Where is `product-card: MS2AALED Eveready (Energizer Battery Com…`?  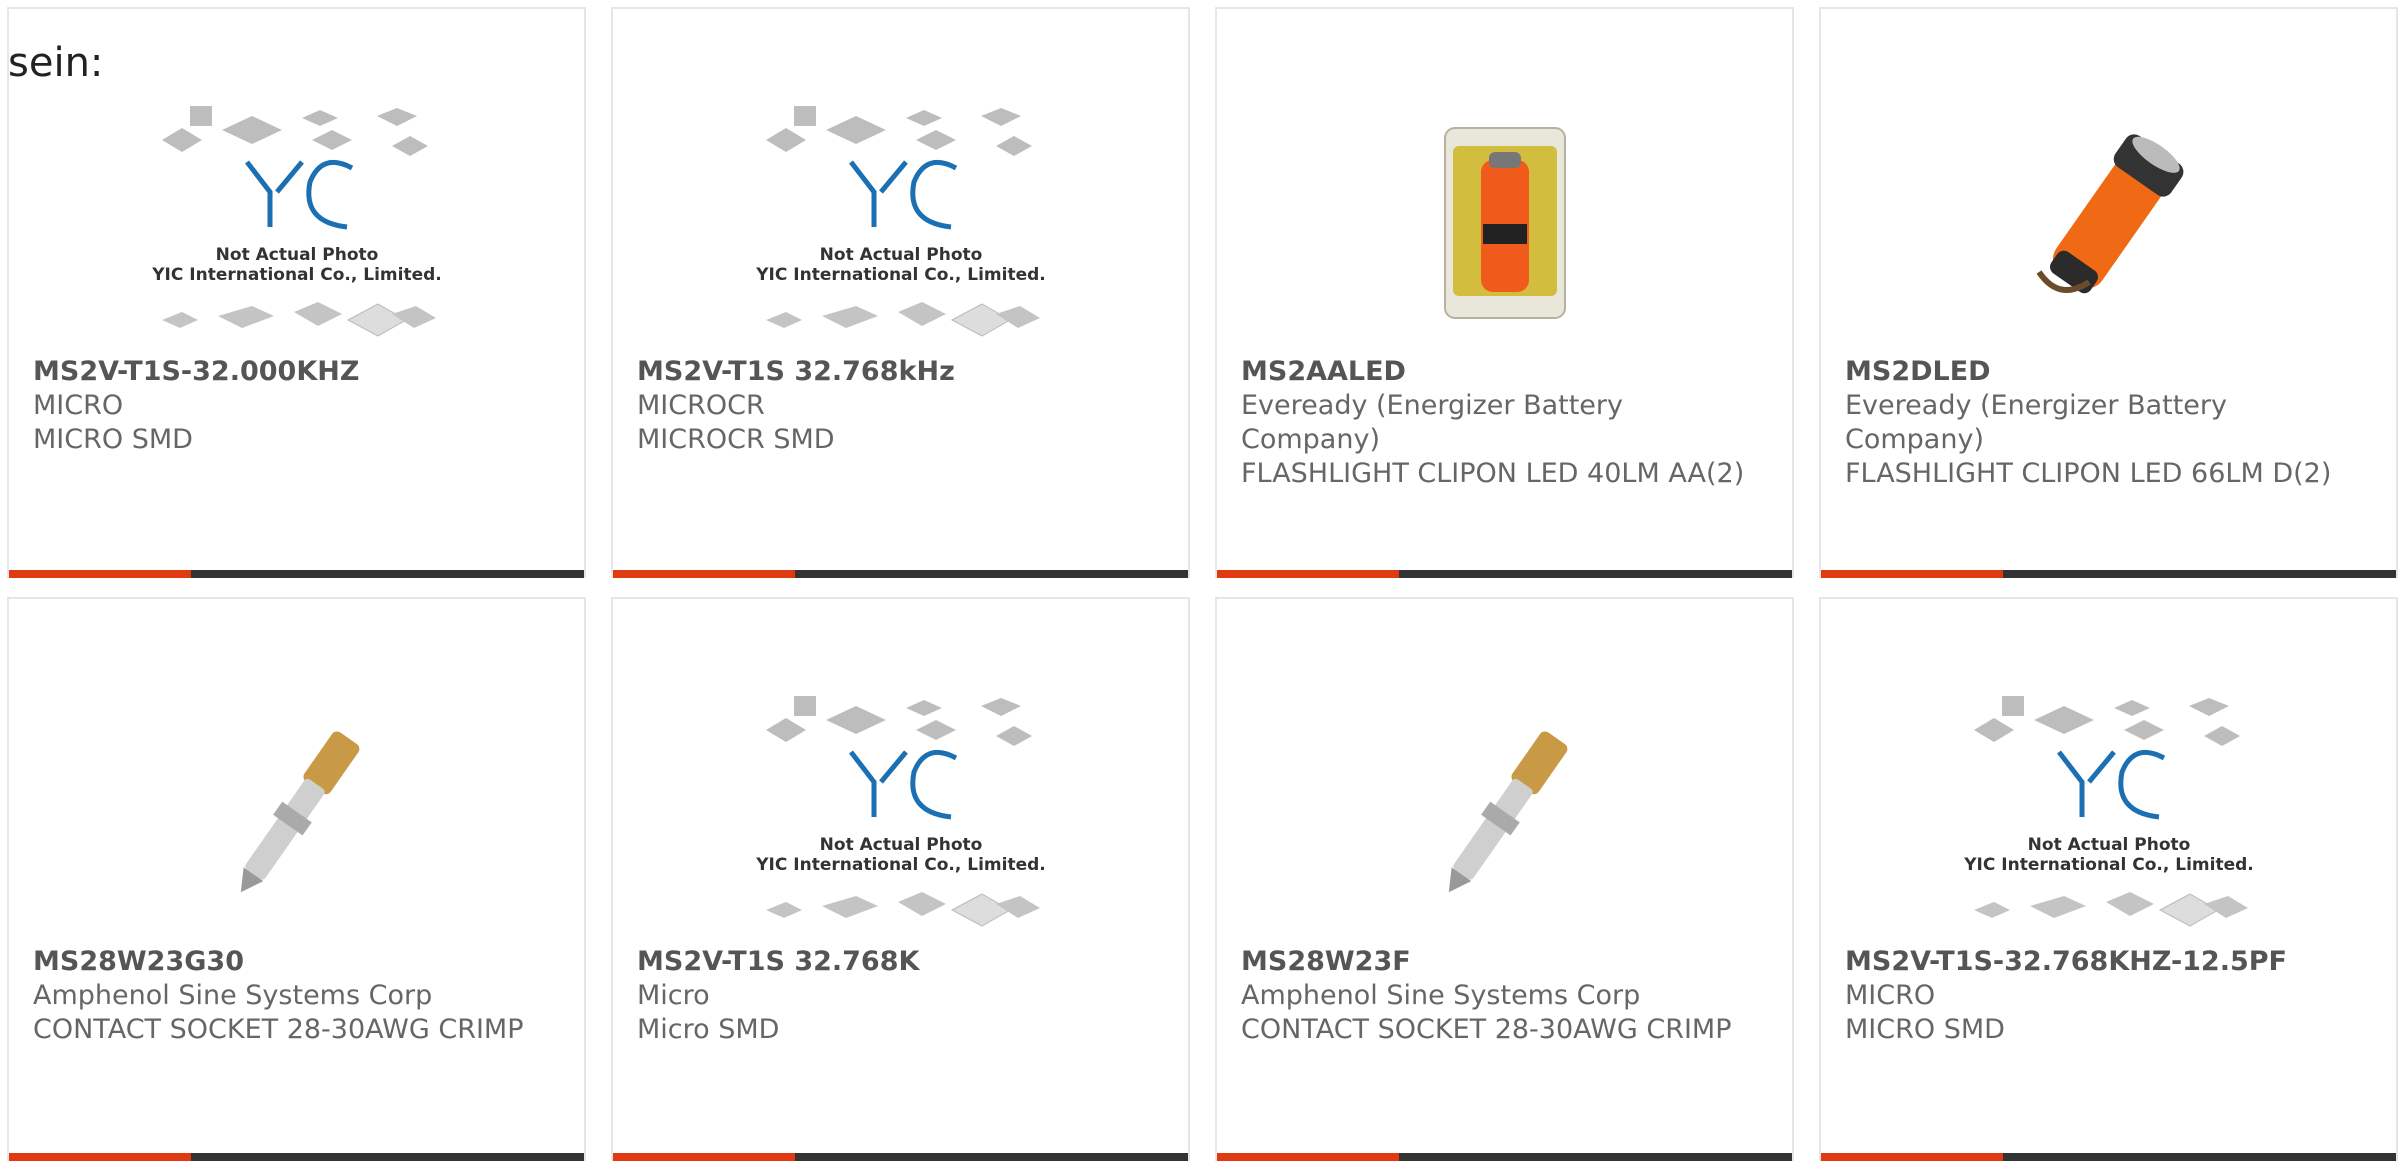
product-card: MS2AALED Eveready (Energizer Battery Com… is located at coordinates (1504, 292).